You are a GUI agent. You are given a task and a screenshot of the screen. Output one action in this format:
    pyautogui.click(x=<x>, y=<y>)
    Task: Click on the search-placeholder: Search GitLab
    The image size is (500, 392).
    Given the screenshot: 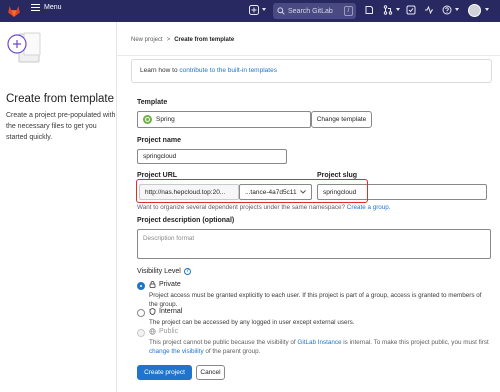 What is the action you would take?
    pyautogui.click(x=310, y=11)
    